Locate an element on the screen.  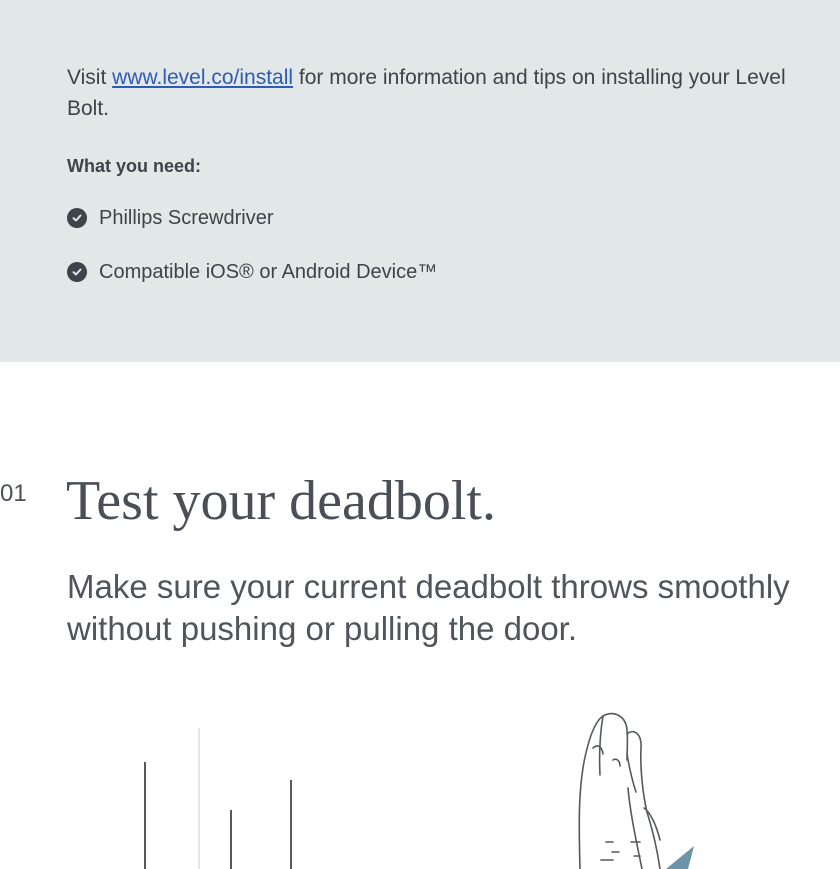
door-edge-lines-drawing is located at coordinates (218, 798).